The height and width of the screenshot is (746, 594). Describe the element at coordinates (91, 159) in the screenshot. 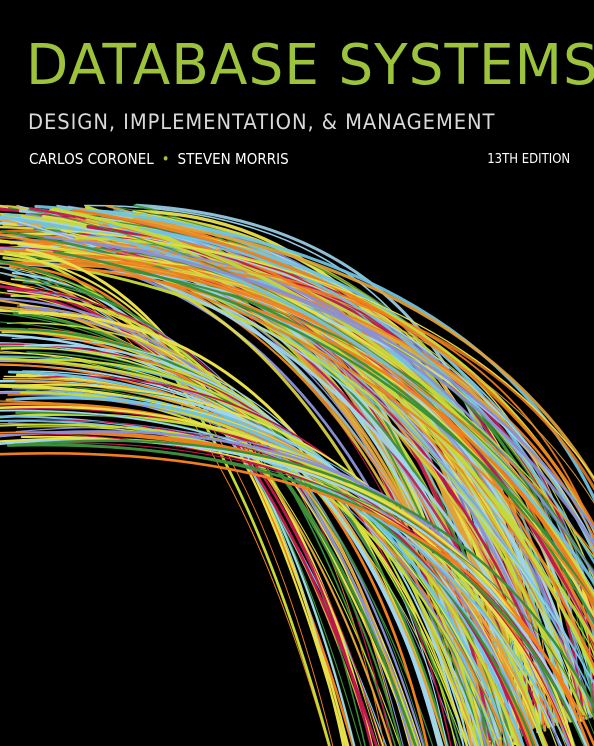

I see `author-name-1: CARLOS CORONEL` at that location.